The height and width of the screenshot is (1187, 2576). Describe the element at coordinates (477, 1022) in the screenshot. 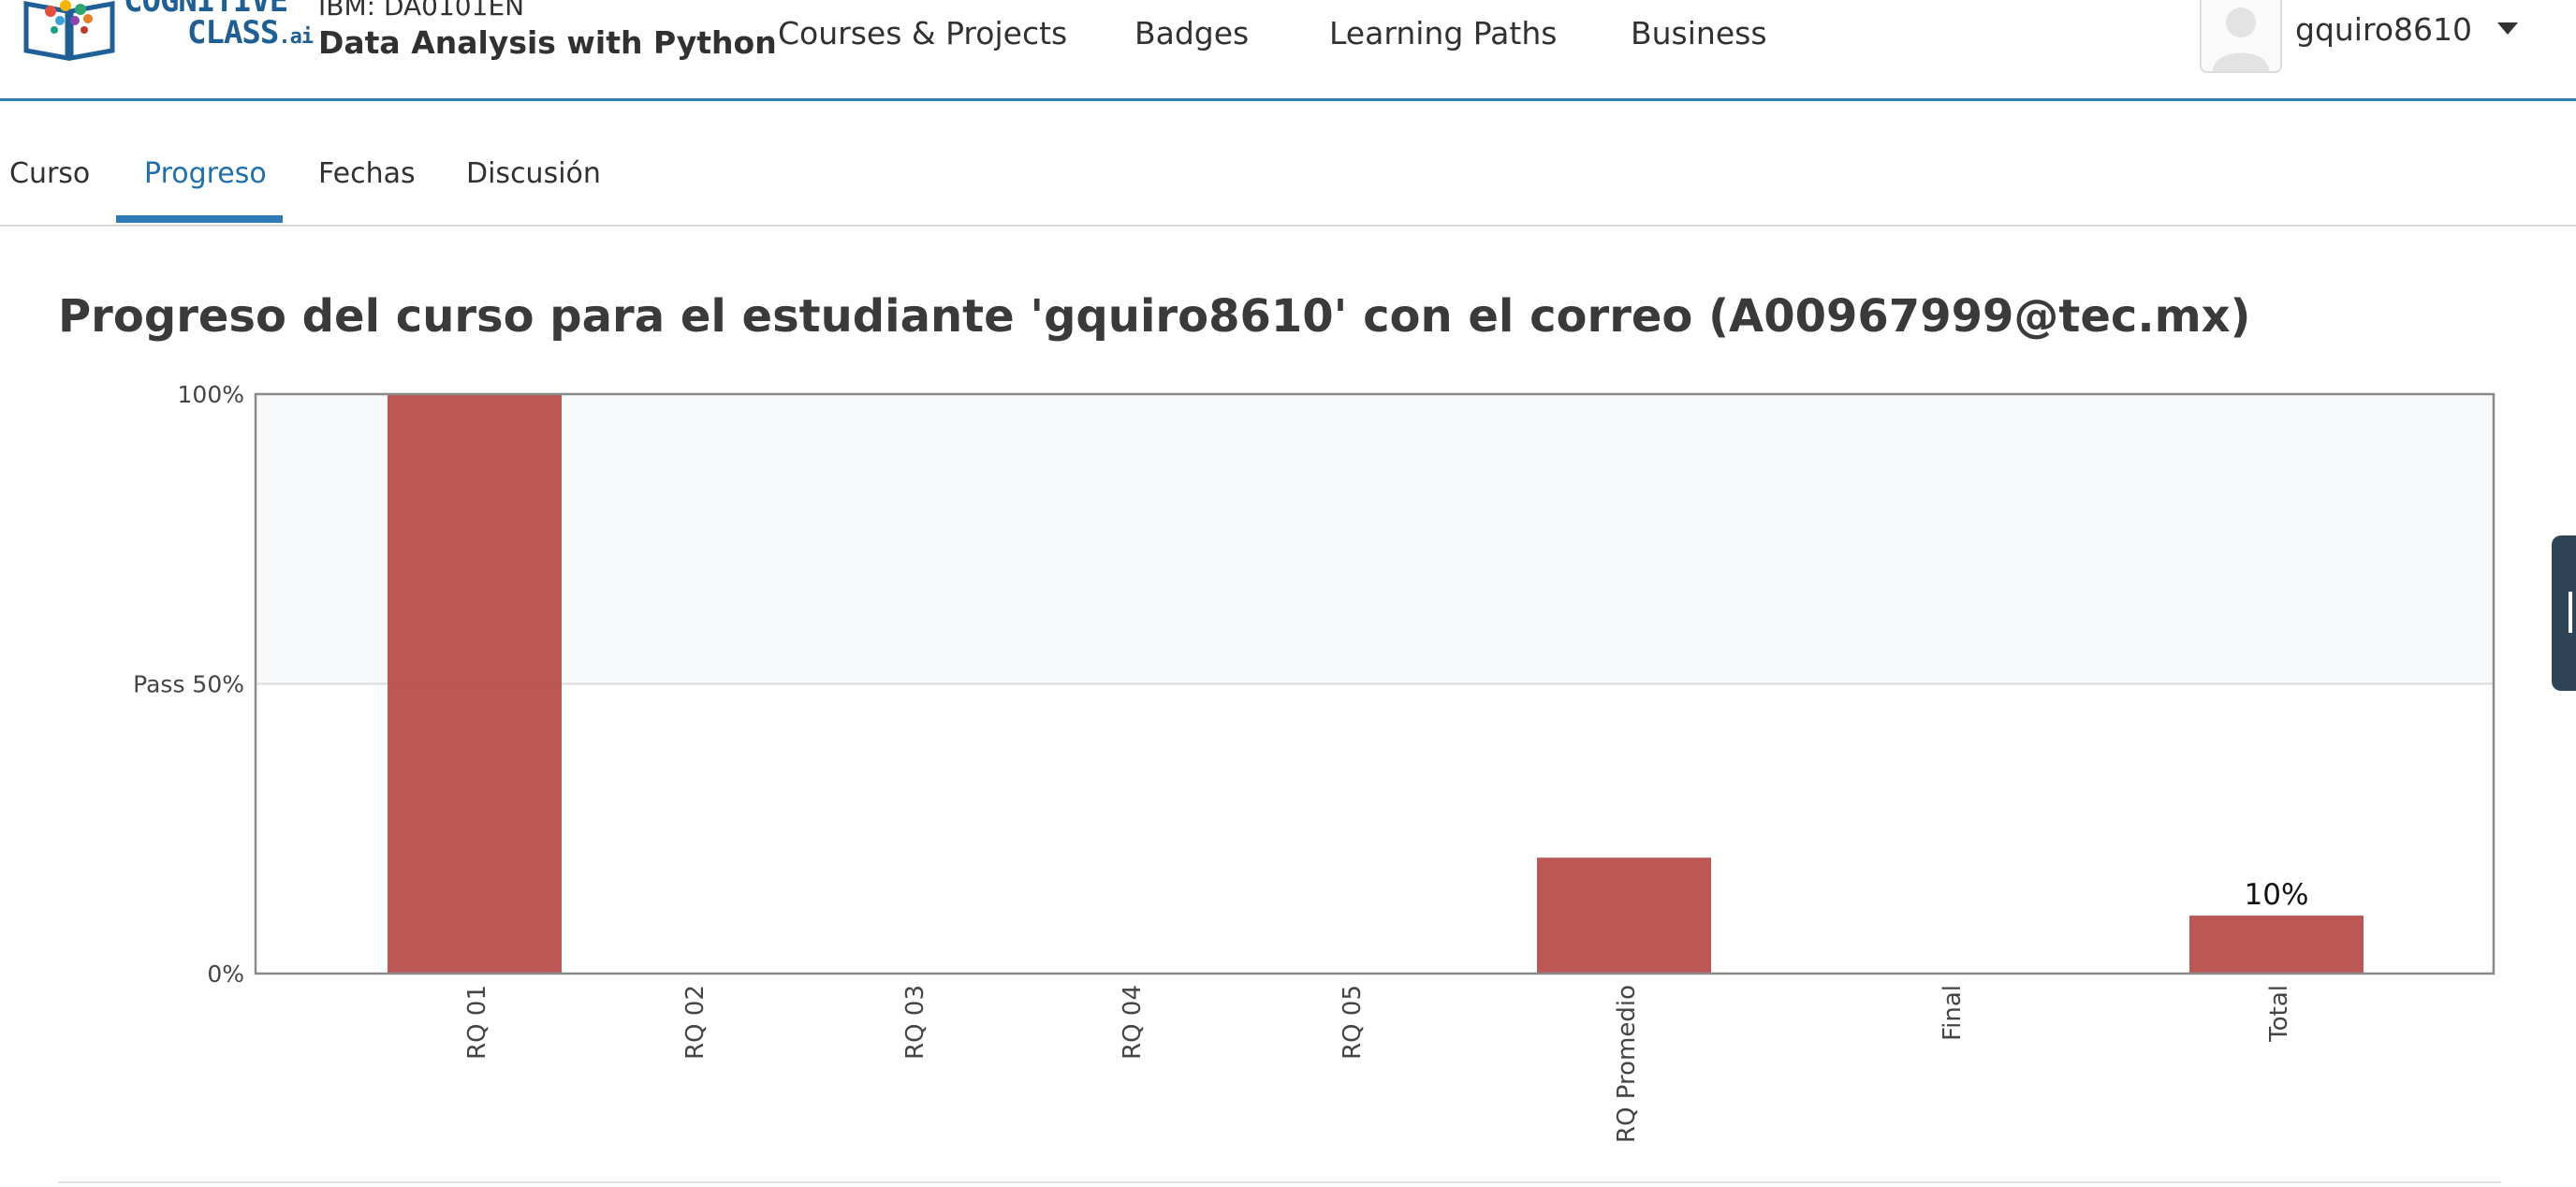

I see `x-tick-label: RQ 01` at that location.